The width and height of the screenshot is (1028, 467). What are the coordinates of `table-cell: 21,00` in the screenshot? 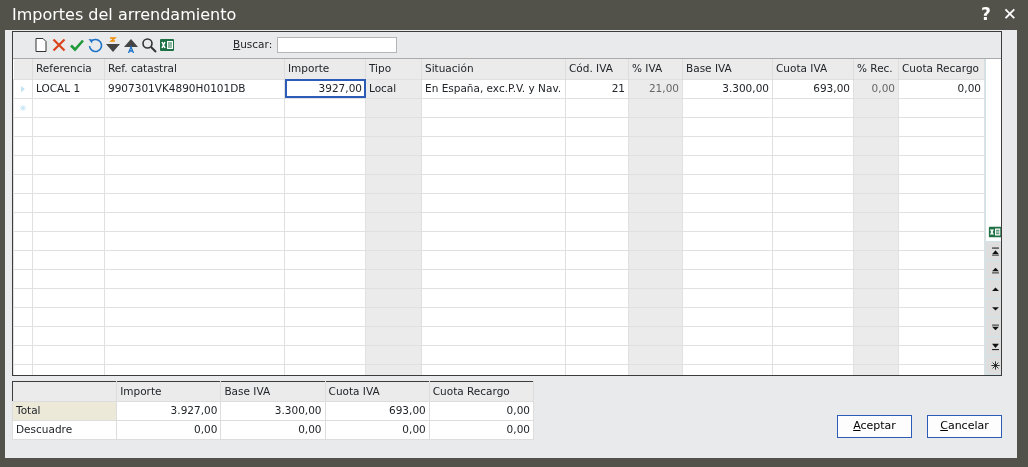 It's located at (655, 88).